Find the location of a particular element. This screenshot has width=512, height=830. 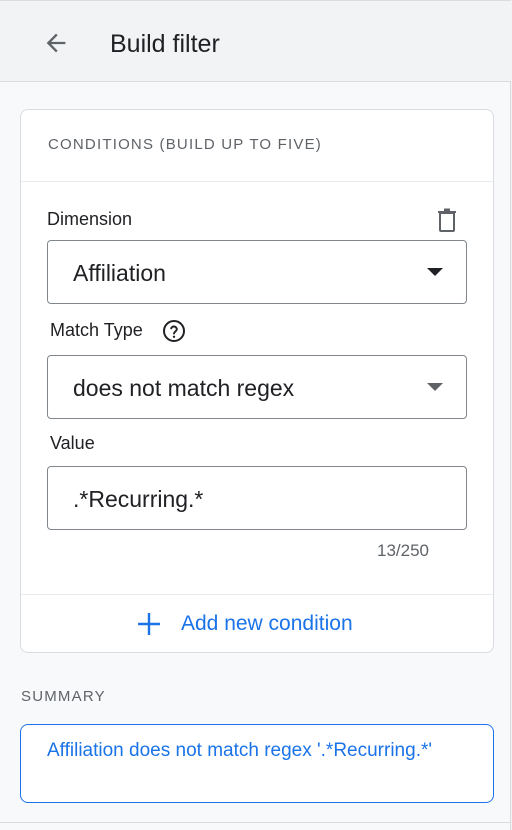

value-label: Value is located at coordinates (72, 443).